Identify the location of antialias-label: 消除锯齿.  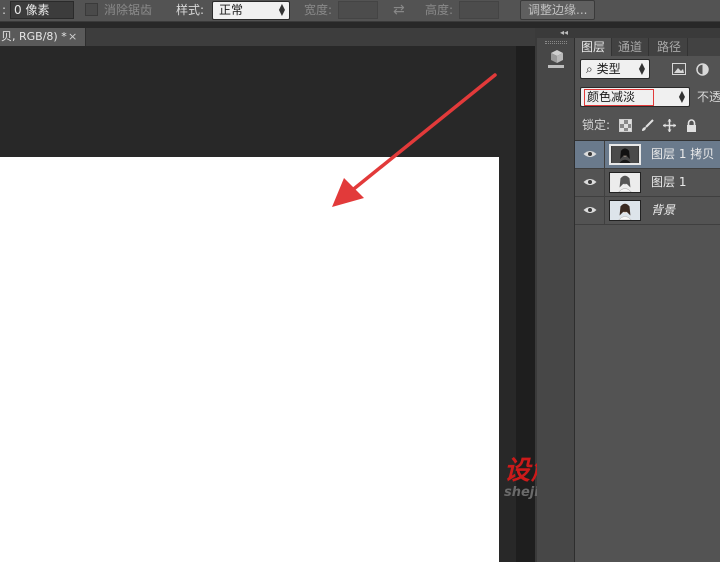
(128, 10).